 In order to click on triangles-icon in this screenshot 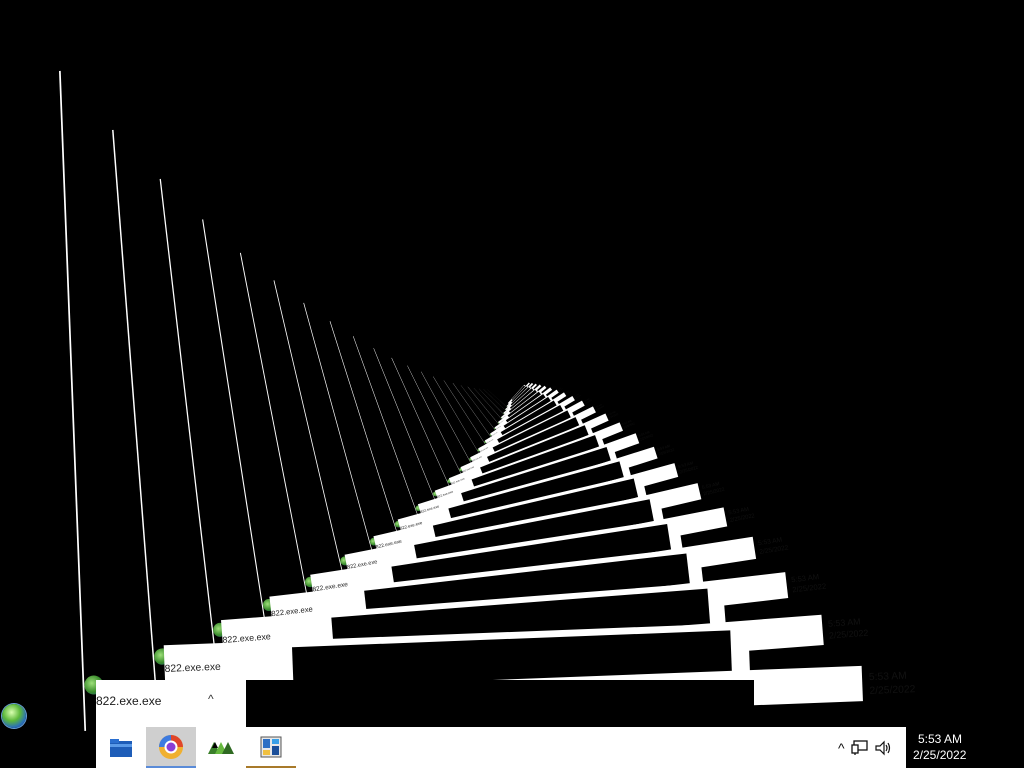, I will do `click(221, 747)`.